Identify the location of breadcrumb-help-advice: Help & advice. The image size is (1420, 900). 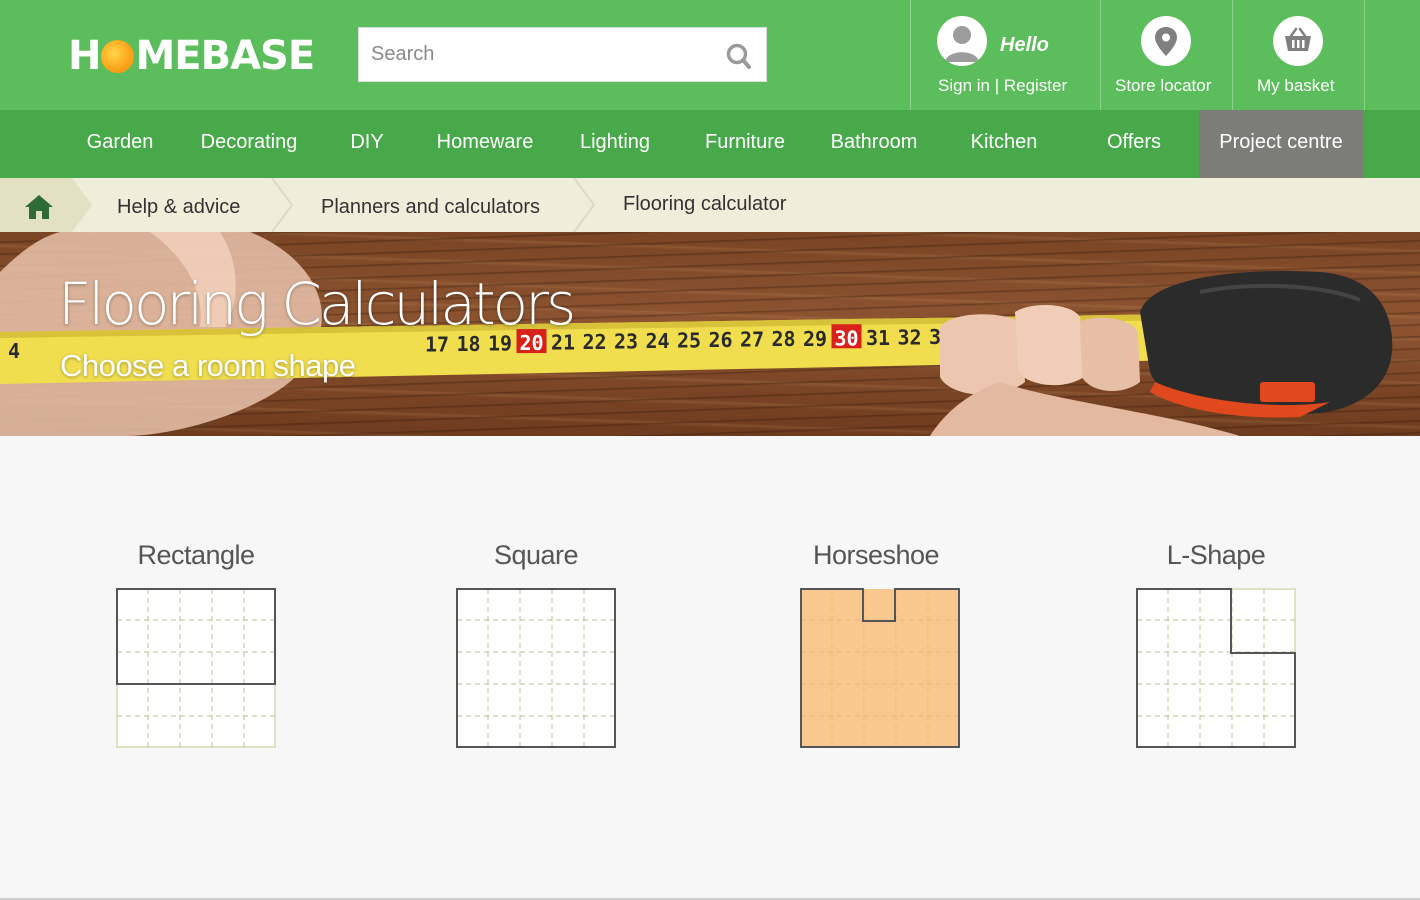
(178, 207).